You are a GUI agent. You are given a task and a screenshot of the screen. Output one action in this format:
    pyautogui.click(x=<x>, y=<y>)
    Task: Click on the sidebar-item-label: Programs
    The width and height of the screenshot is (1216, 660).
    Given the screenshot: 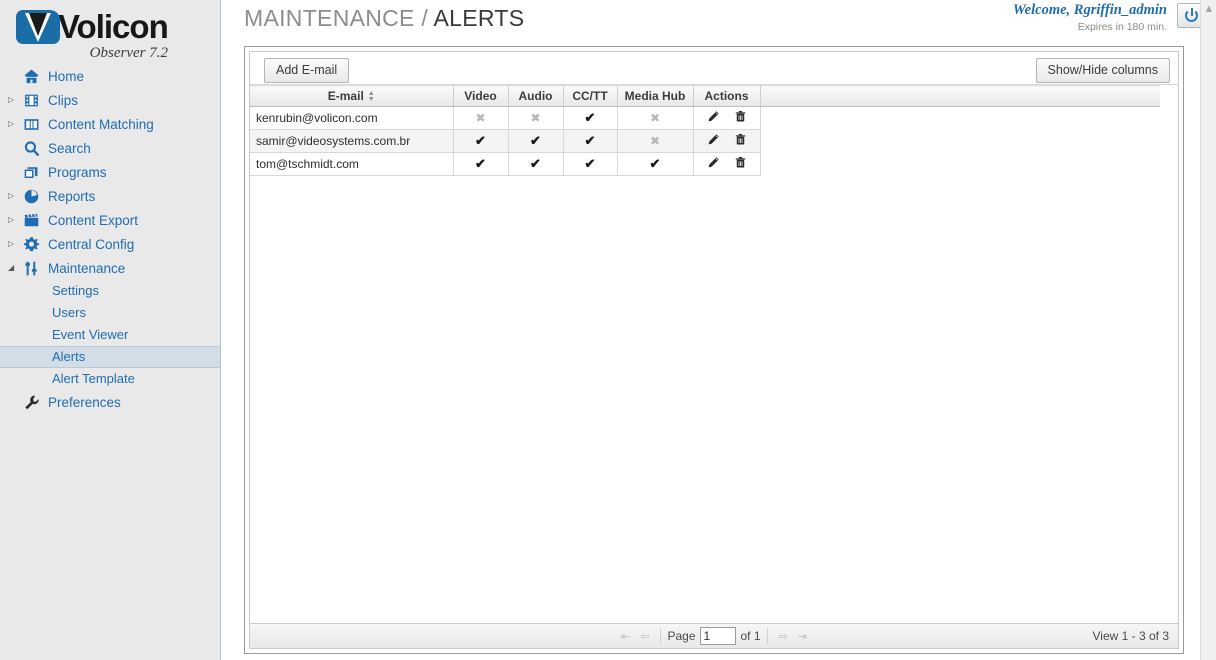 What is the action you would take?
    pyautogui.click(x=77, y=172)
    